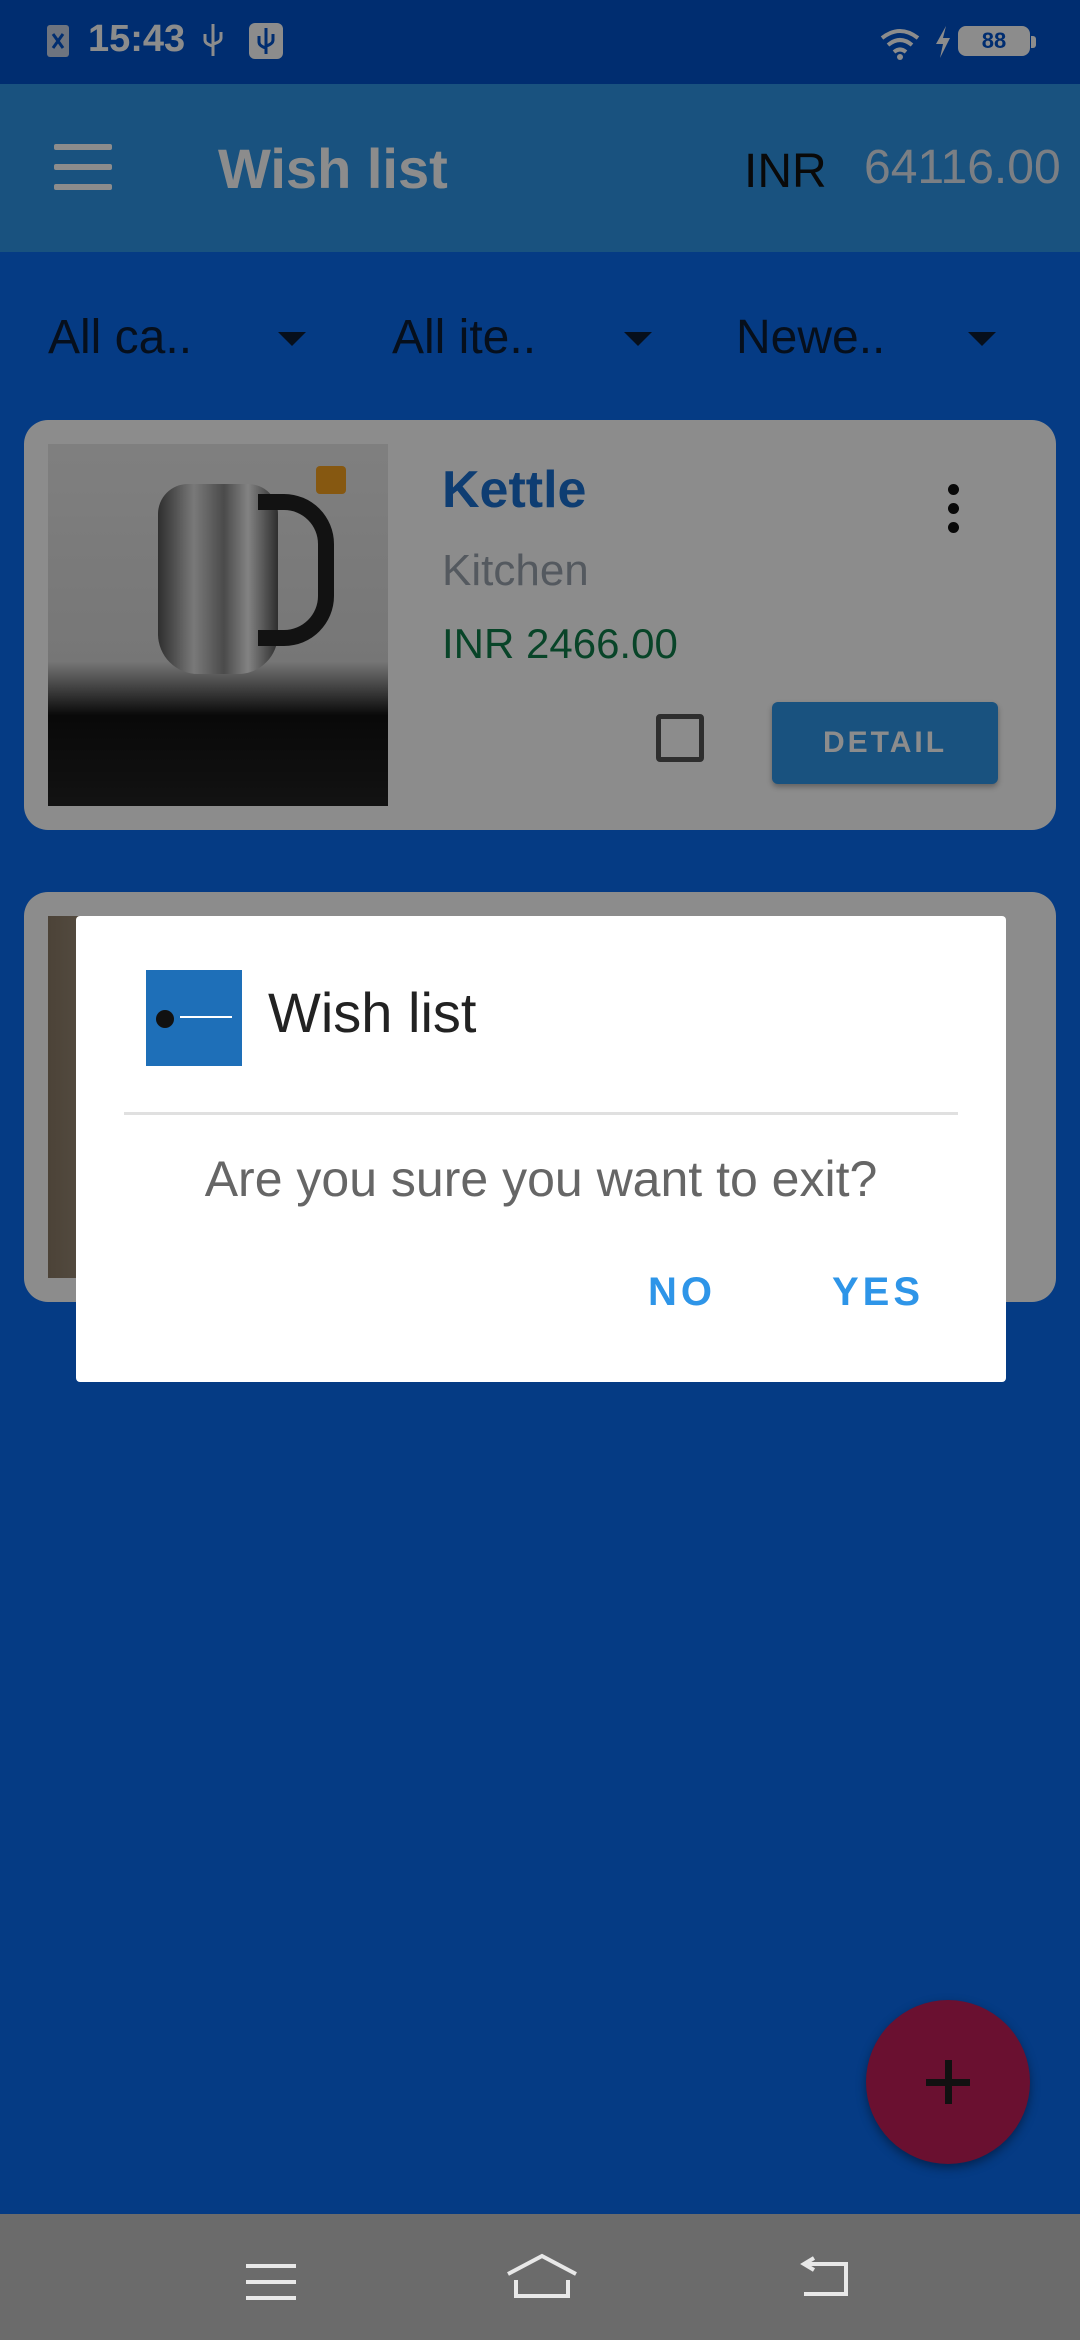  I want to click on system-nav-bar, so click(540, 2277).